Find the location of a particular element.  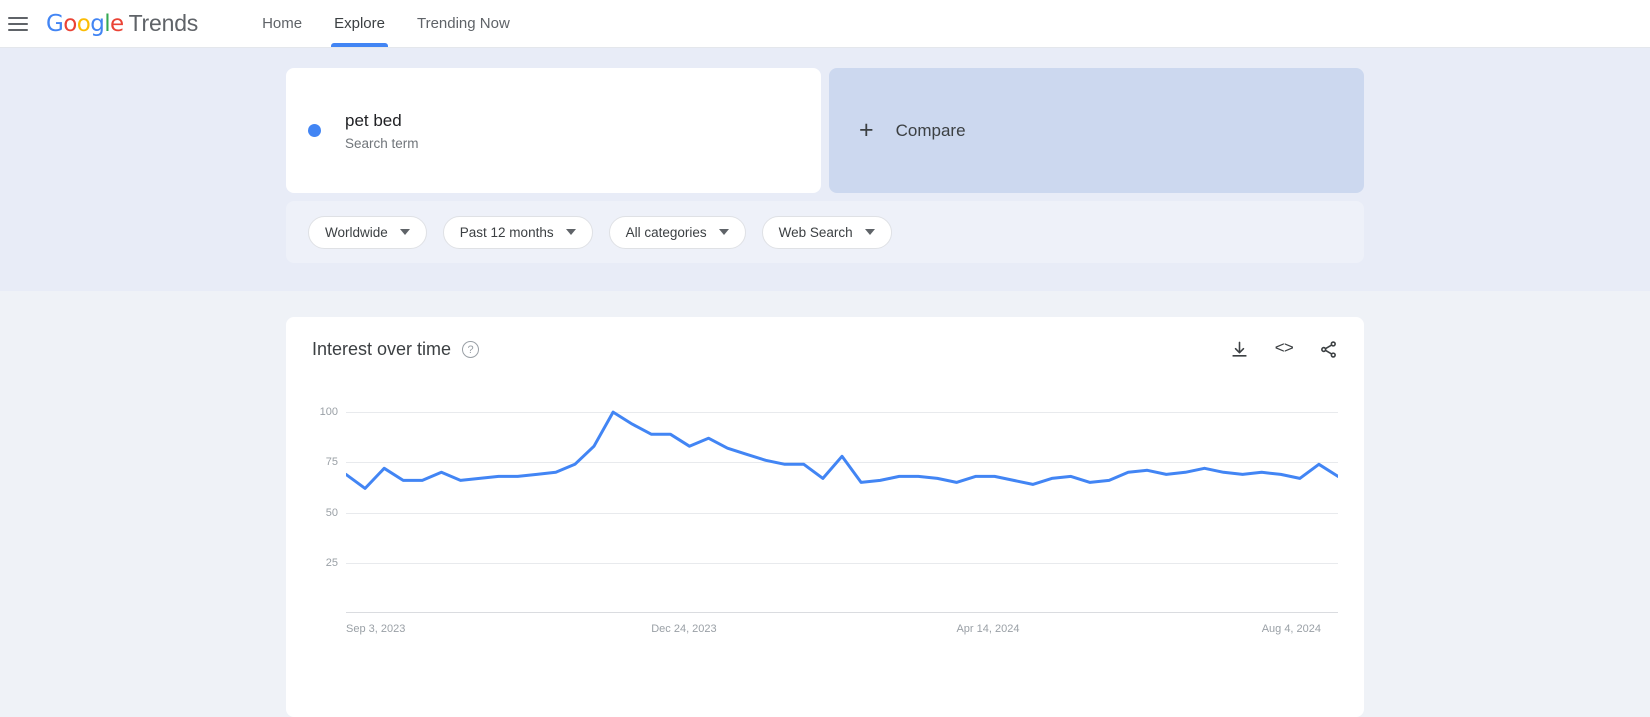

filter-location: Worldwide is located at coordinates (367, 232).